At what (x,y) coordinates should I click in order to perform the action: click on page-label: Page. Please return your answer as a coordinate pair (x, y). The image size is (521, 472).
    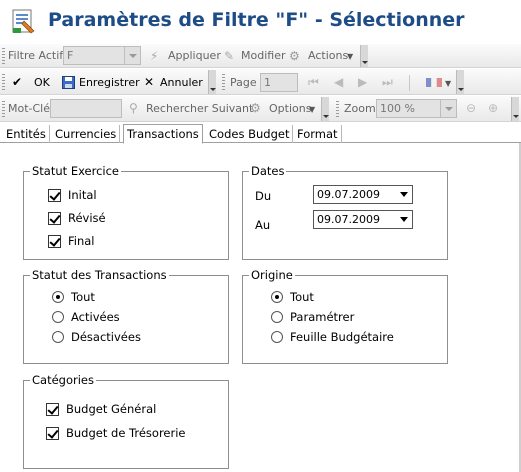
    Looking at the image, I should click on (243, 82).